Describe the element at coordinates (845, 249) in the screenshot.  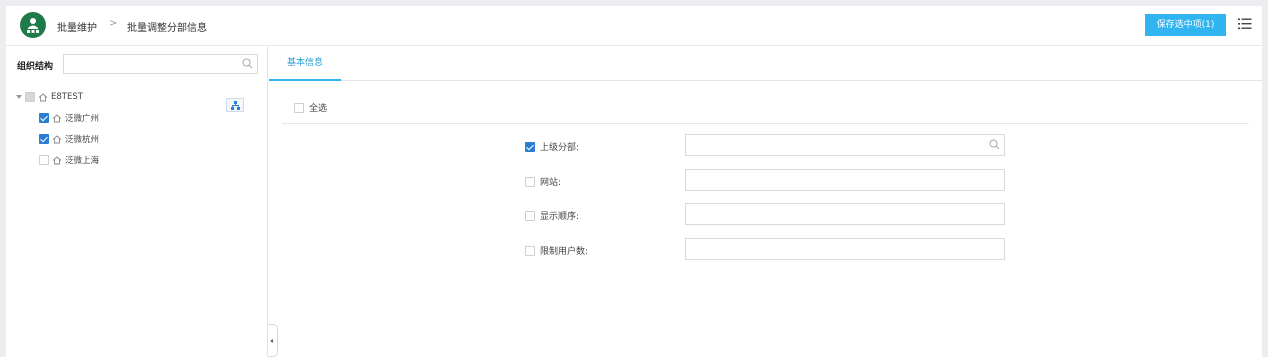
I see `user-limit-input` at that location.